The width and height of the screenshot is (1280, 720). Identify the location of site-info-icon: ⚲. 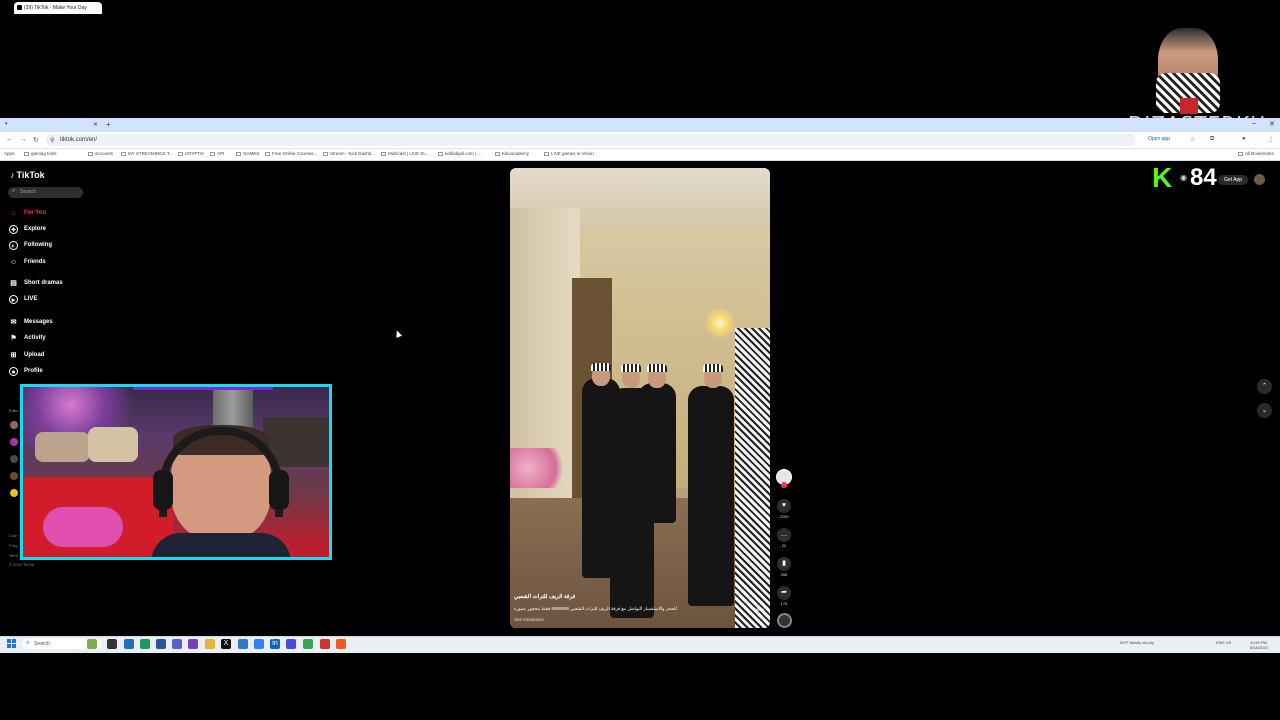
(52, 141).